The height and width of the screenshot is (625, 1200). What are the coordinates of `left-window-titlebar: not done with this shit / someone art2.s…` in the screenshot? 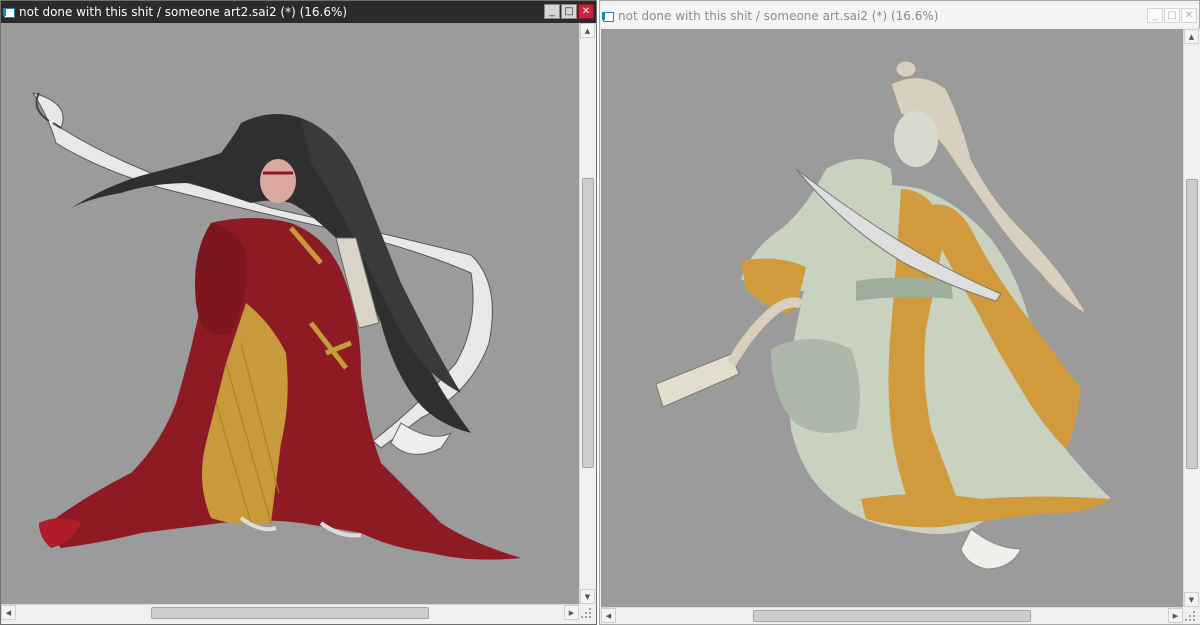 It's located at (298, 12).